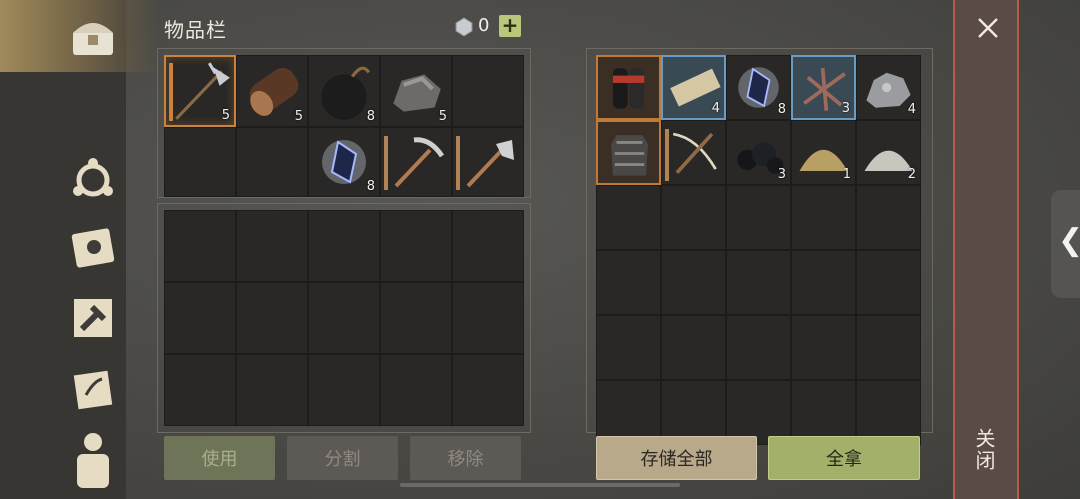 The width and height of the screenshot is (1080, 499). I want to click on gauntlet-icon, so click(629, 90).